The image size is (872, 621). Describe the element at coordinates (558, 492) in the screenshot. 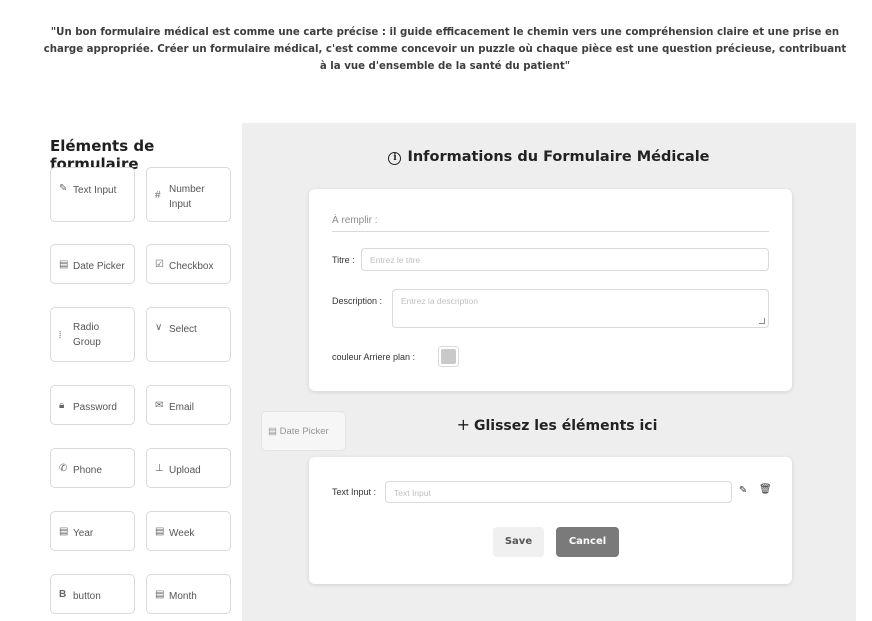

I see `text-input-field: Text Input` at that location.